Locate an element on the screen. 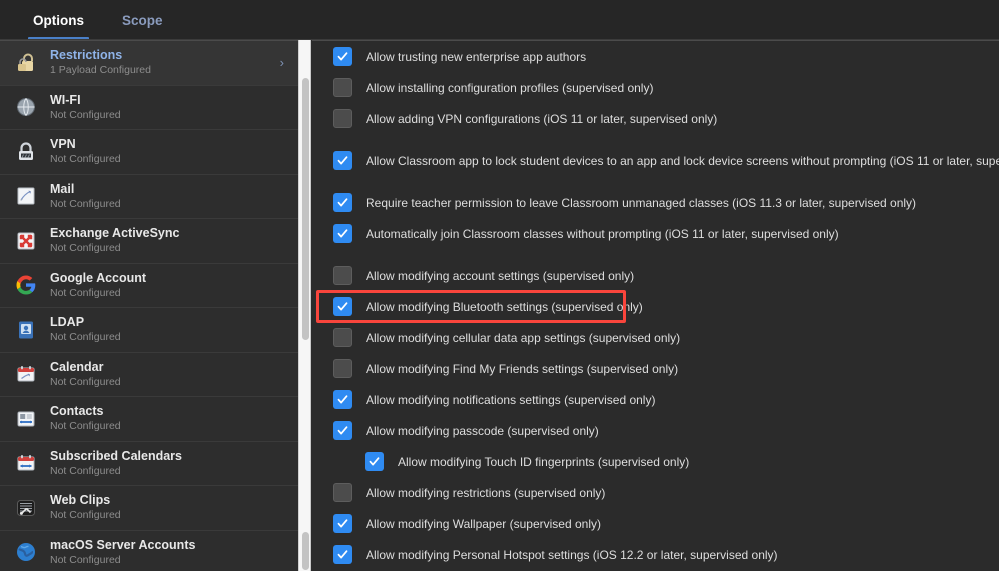  sidebar-item-mail: Mail Not Configured is located at coordinates (149, 197).